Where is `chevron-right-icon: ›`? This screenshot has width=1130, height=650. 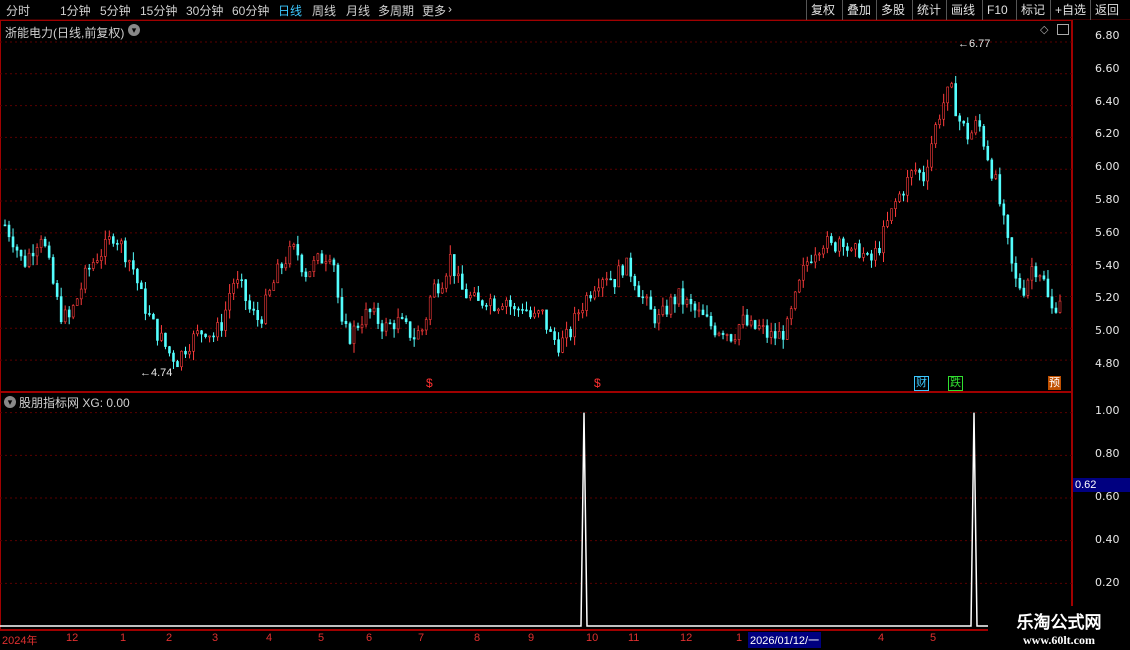 chevron-right-icon: › is located at coordinates (450, 9).